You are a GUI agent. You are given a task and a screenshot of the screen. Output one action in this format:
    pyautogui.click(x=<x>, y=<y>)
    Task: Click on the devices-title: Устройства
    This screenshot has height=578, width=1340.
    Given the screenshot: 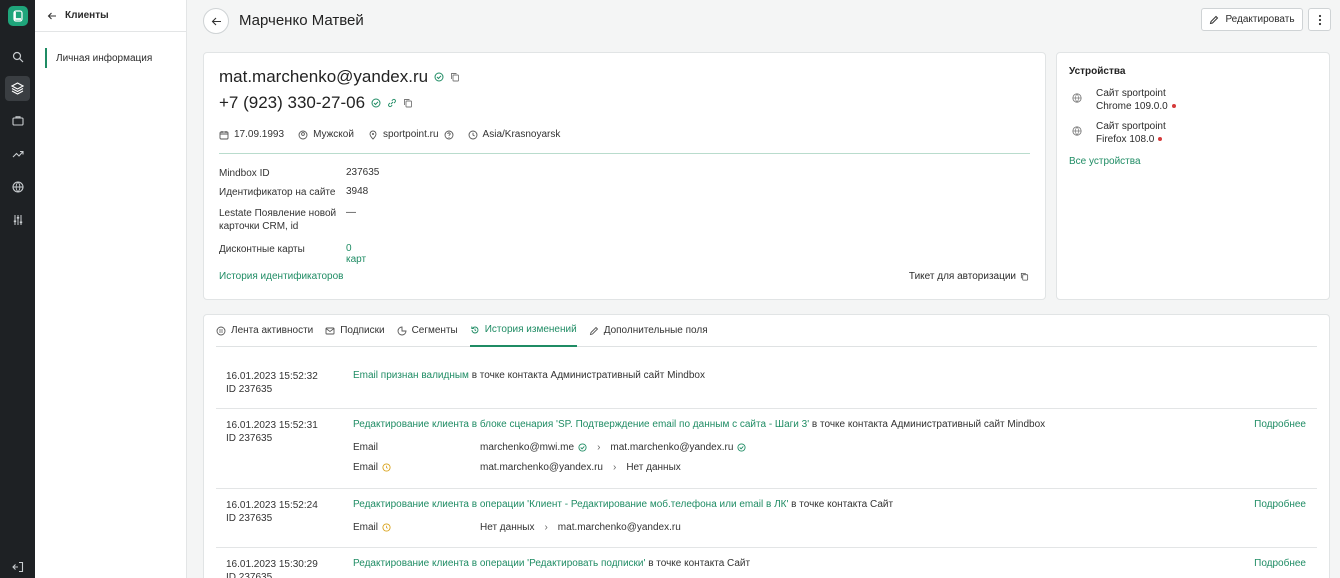 What is the action you would take?
    pyautogui.click(x=1097, y=71)
    